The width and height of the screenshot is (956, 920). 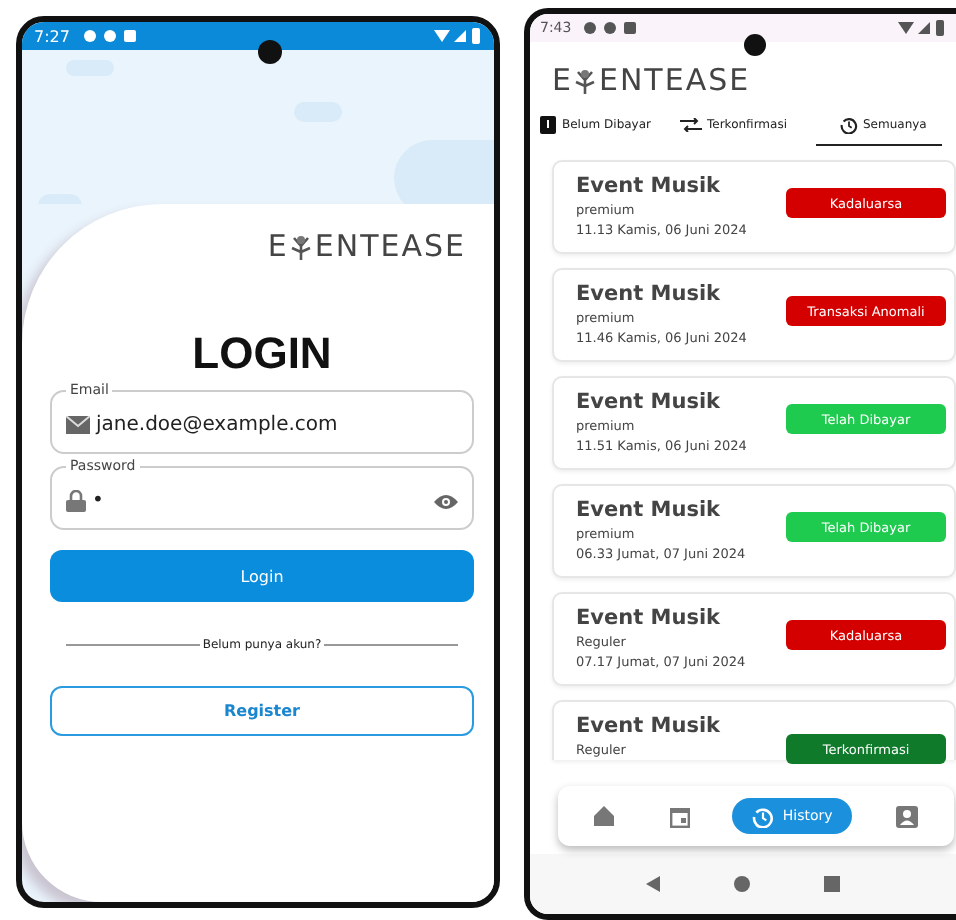 What do you see at coordinates (262, 354) in the screenshot?
I see `login-title: LOGIN` at bounding box center [262, 354].